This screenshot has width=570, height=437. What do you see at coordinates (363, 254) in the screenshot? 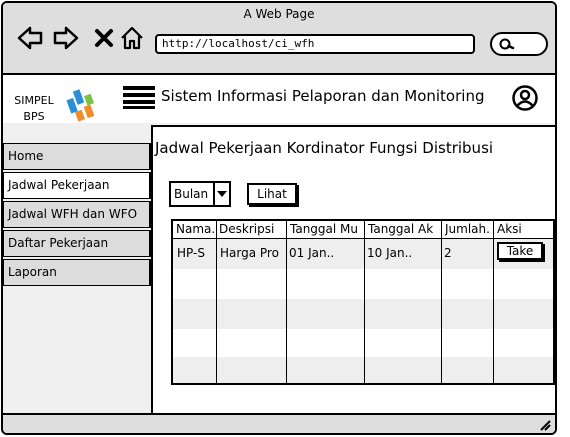
I see `table-row: HP-S Harga Pro 01 Jan.. 10 Jan.. 2 Take` at bounding box center [363, 254].